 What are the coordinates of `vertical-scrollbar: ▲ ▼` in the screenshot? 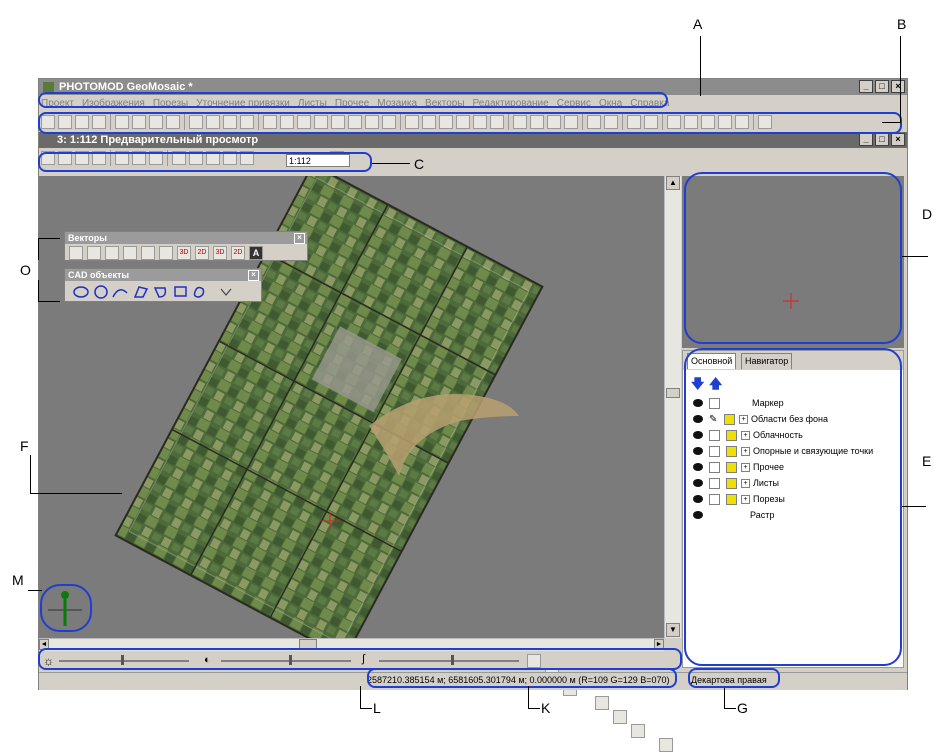 It's located at (672, 407).